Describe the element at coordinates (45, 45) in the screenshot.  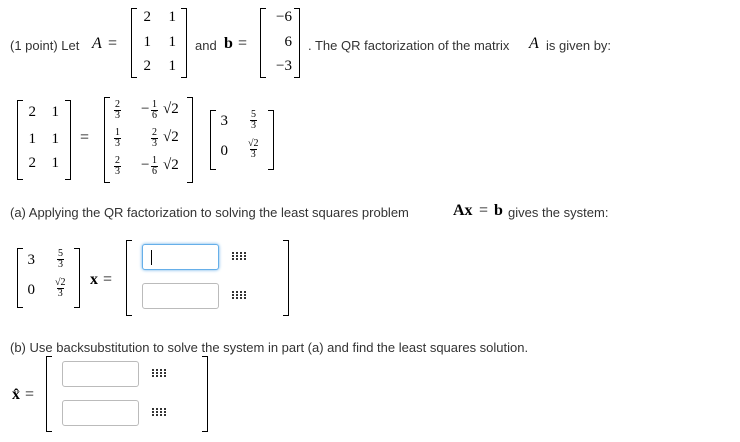
I see `problem-points: (1 point) Let` at that location.